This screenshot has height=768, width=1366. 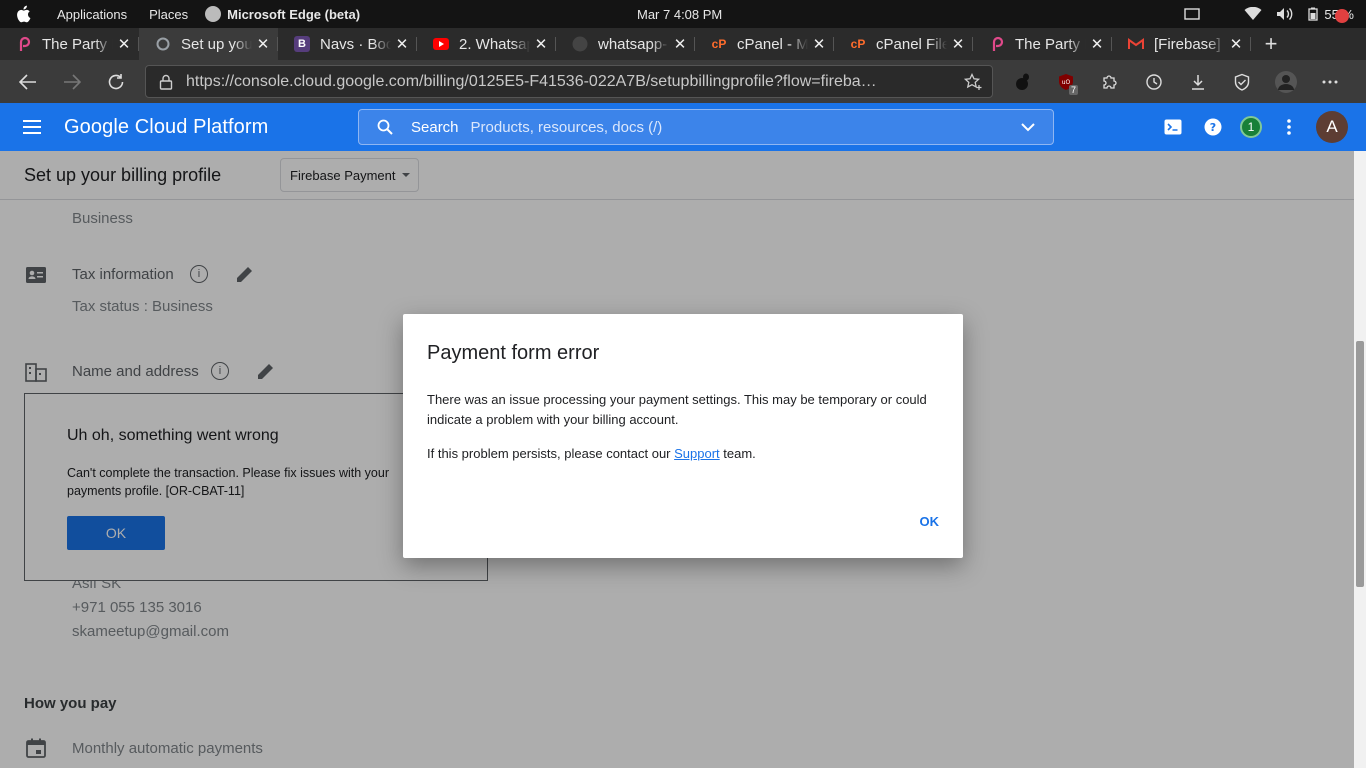 I want to click on bootstrap-icon: B, so click(x=302, y=44).